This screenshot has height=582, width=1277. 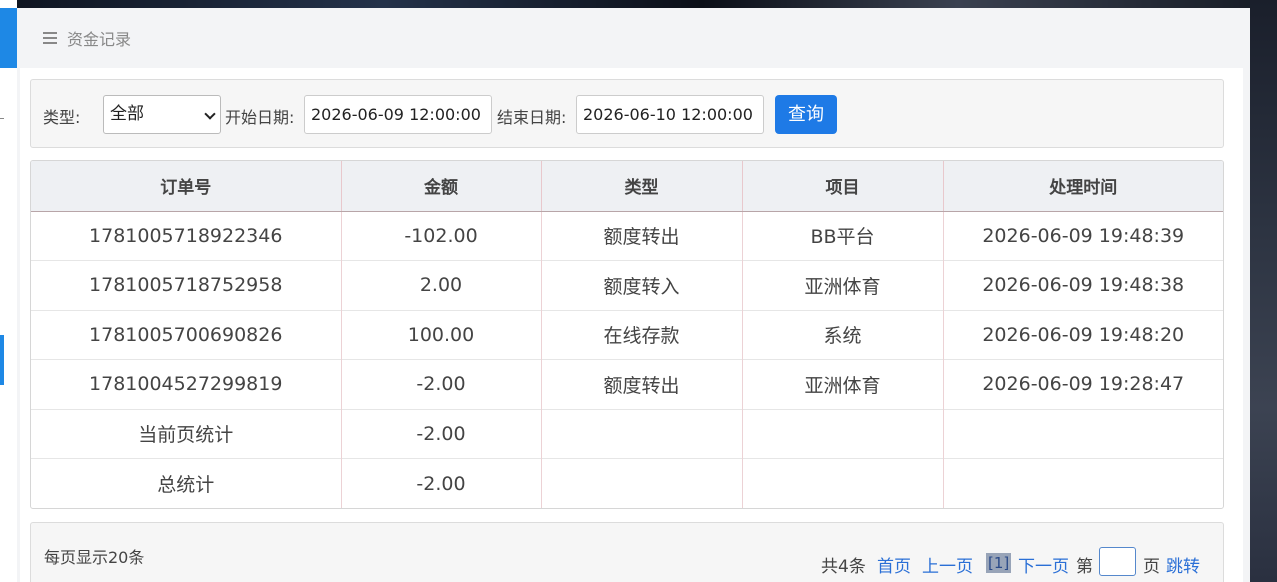 What do you see at coordinates (641, 285) in the screenshot?
I see `cell-type: 额度转入` at bounding box center [641, 285].